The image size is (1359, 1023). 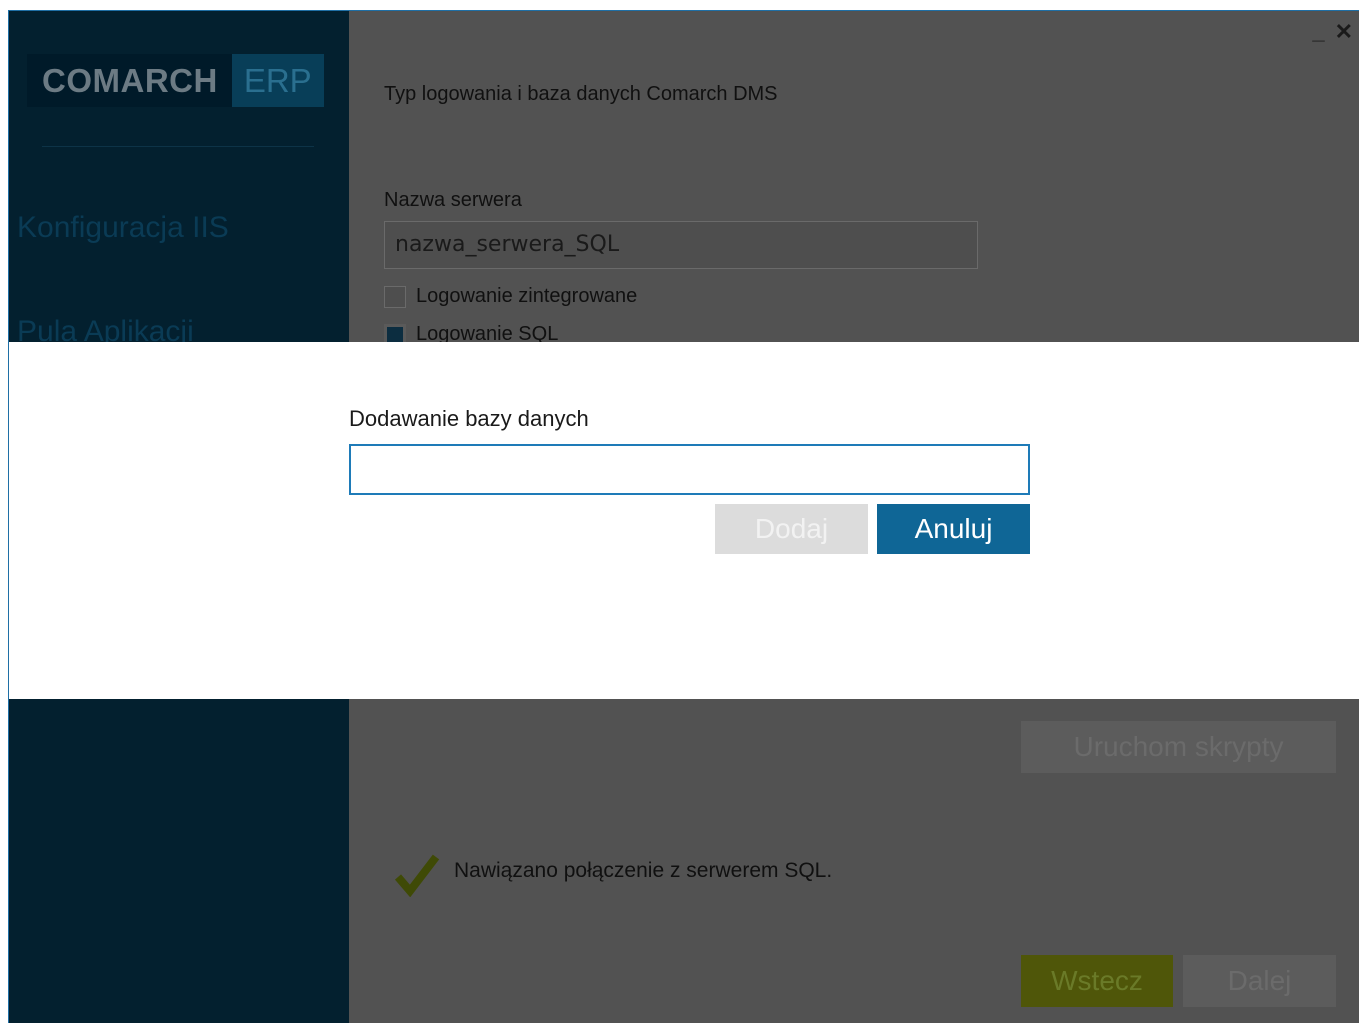 What do you see at coordinates (417, 875) in the screenshot?
I see `checkmark-icon` at bounding box center [417, 875].